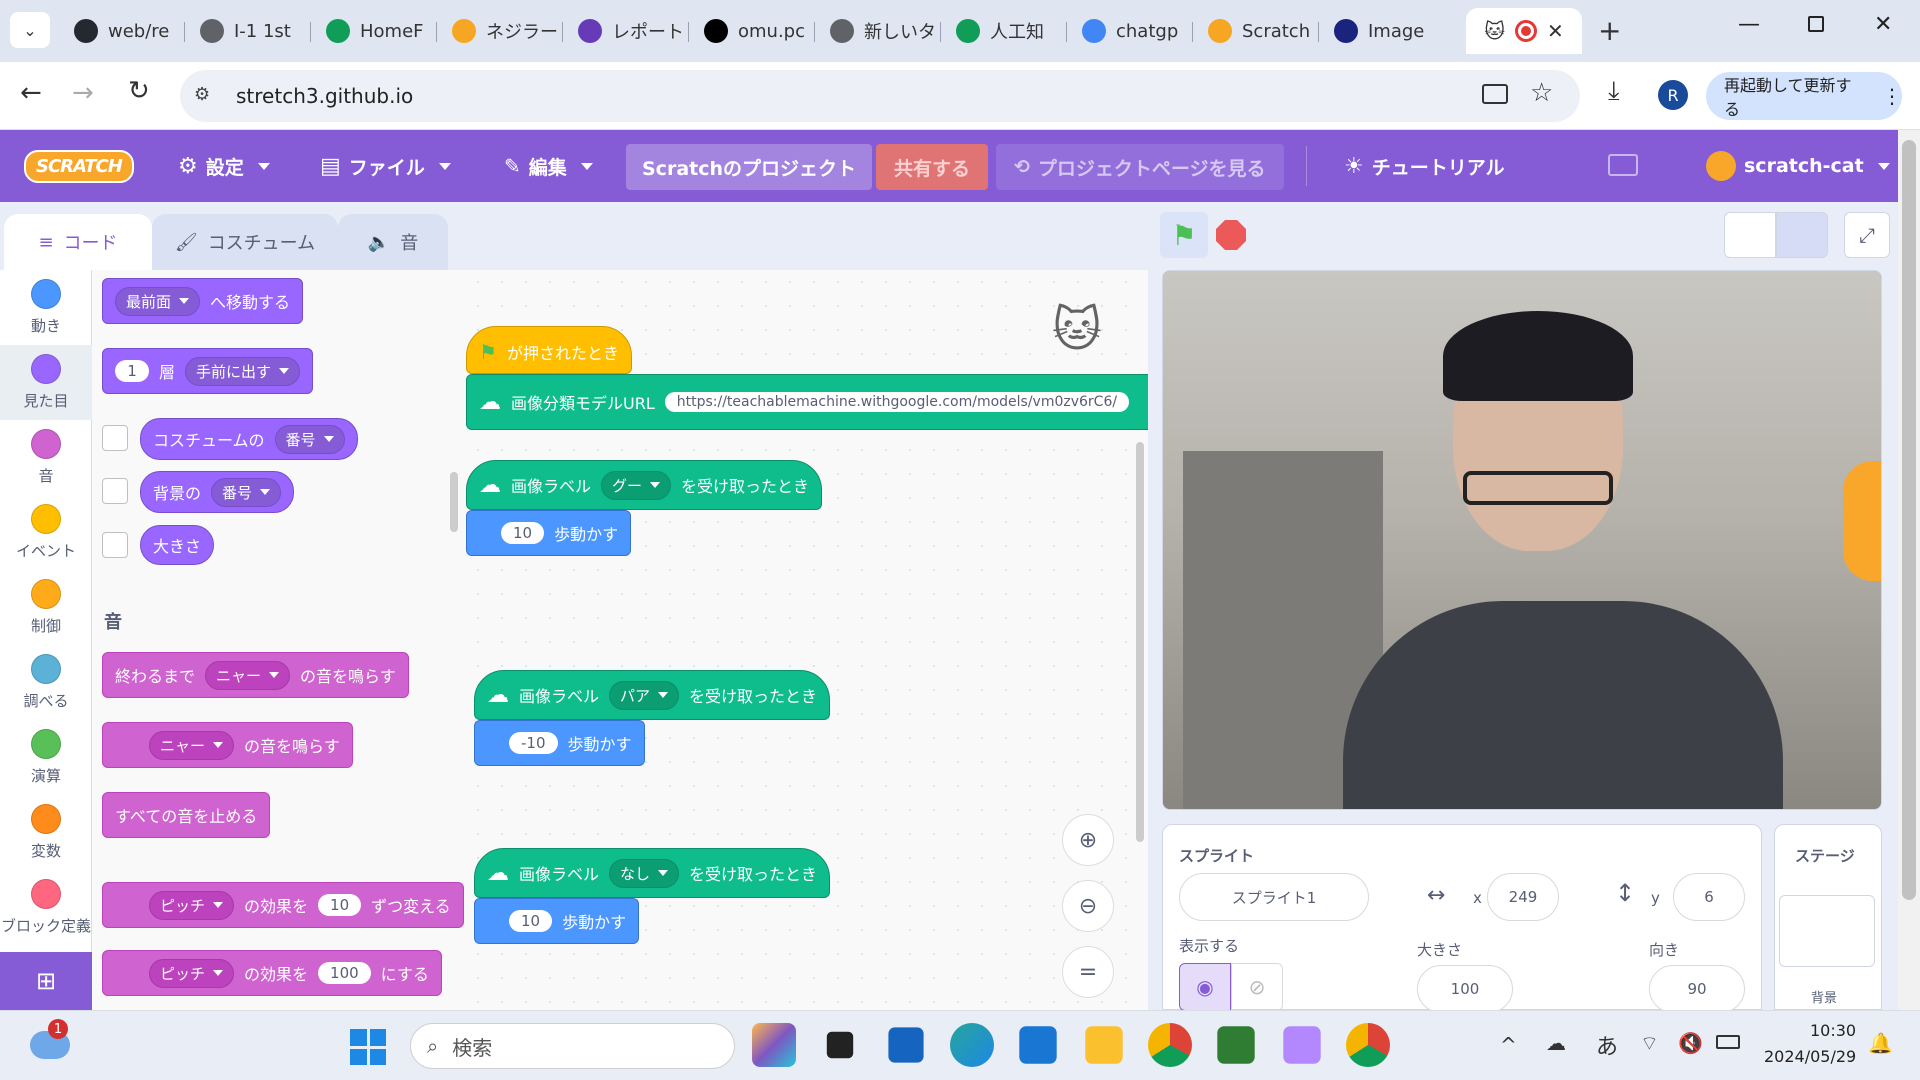 The width and height of the screenshot is (1920, 1080). Describe the element at coordinates (248, 31) in the screenshot. I see `browser-tab: I-1 1st` at that location.